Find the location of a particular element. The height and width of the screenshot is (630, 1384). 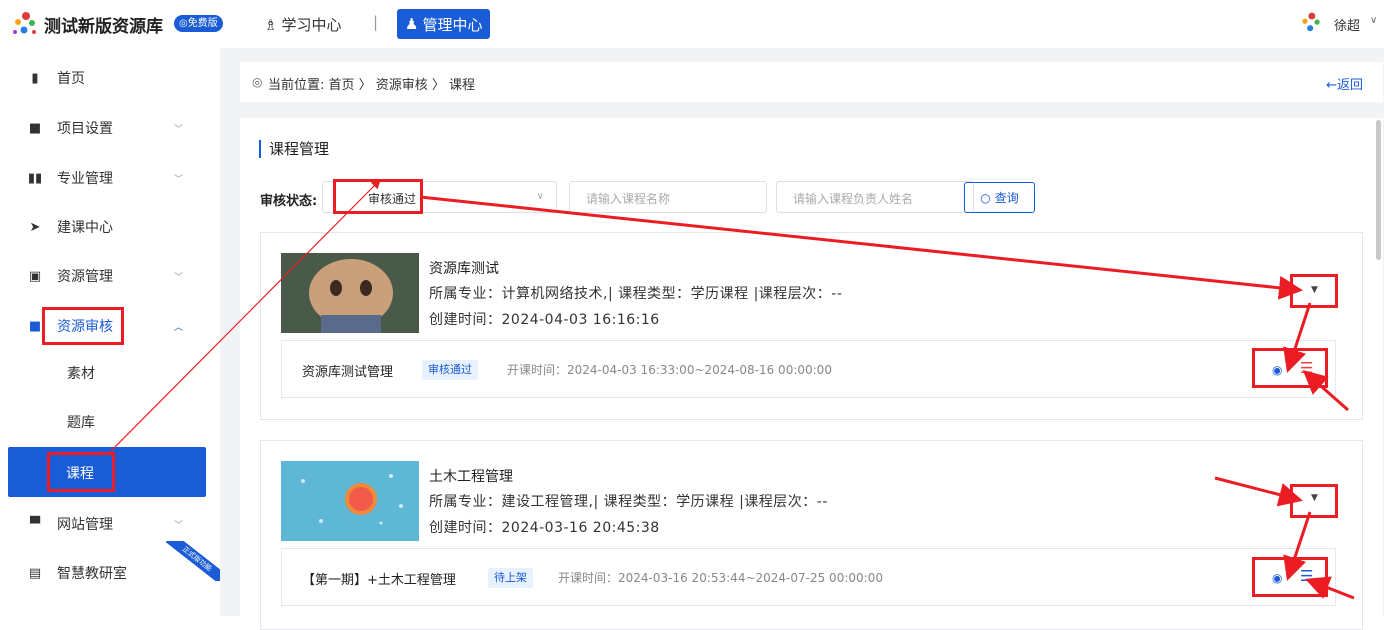

breadcrumb: ◎ 当前位置: 首页 〉 资源审核 〉 课程 ←返回 is located at coordinates (811, 82).